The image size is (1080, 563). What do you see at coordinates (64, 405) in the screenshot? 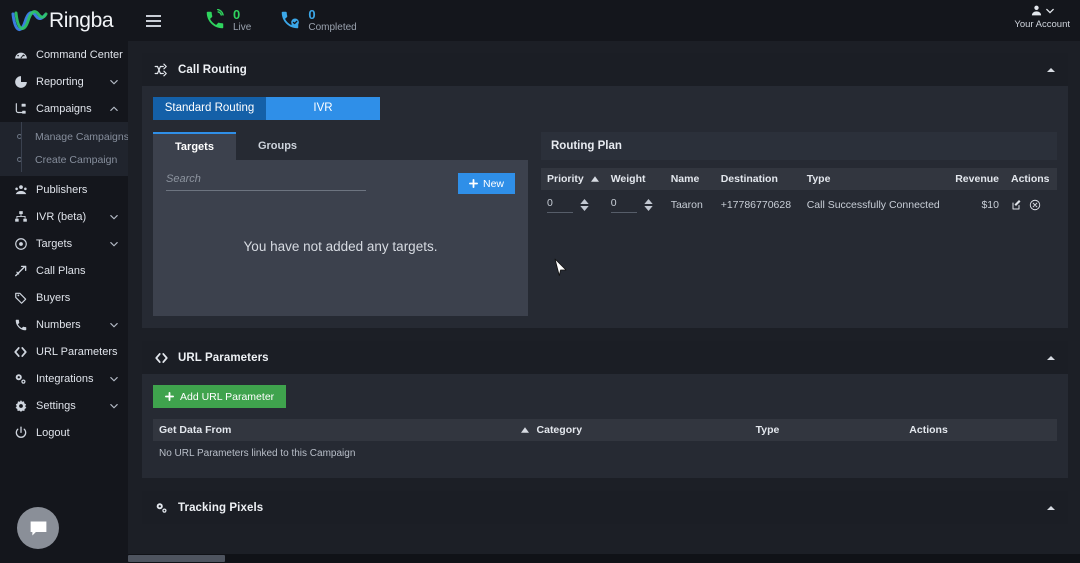
I see `sidebar-item-settings: Settings` at bounding box center [64, 405].